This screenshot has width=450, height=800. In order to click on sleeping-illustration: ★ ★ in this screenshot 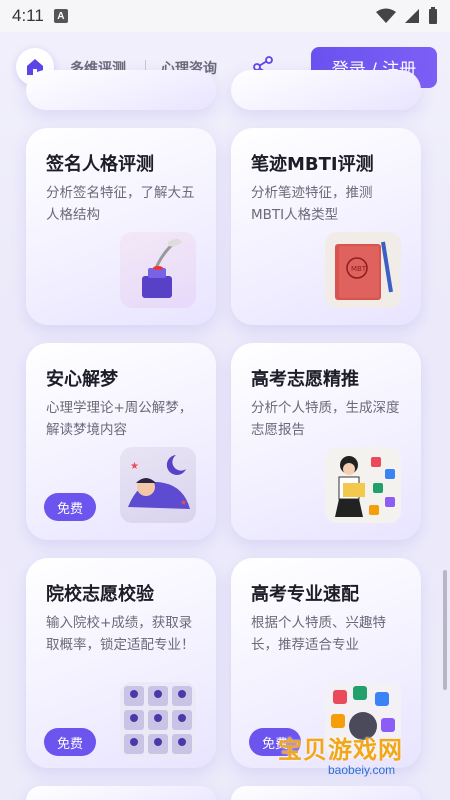, I will do `click(158, 485)`.